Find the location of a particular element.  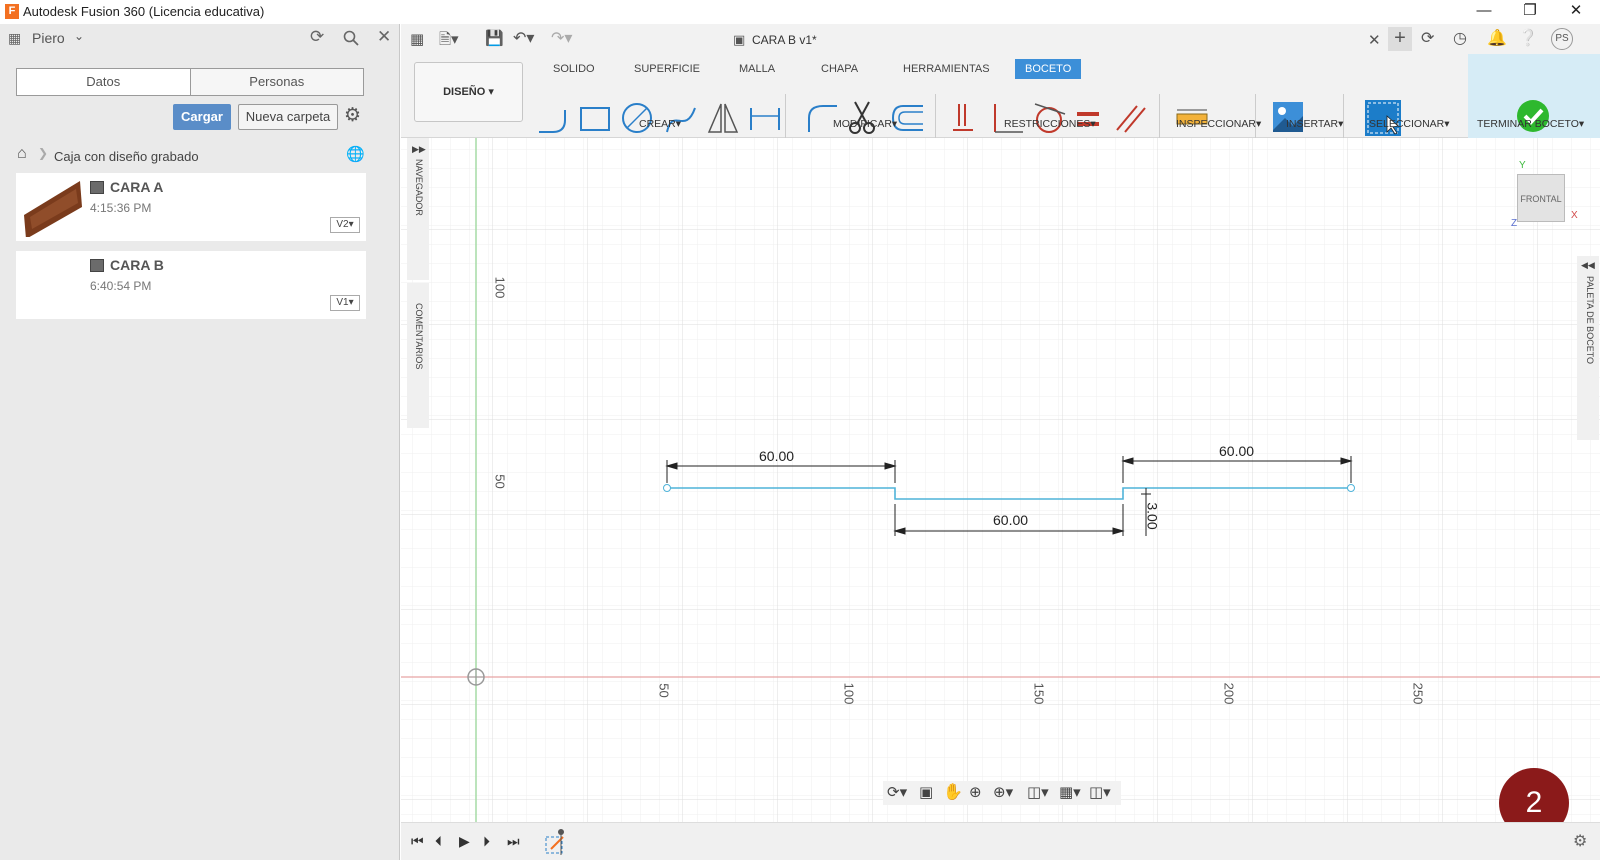

orbit-icon: ⟳▾ is located at coordinates (897, 792).